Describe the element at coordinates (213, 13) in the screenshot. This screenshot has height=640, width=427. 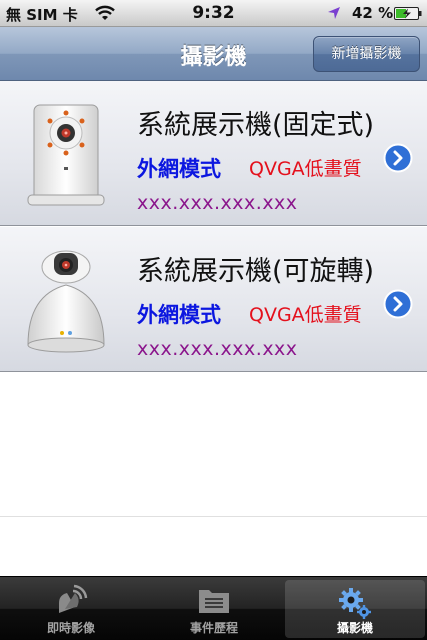
I see `status-bar: 無 SIM 卡 9:32 42 %` at that location.